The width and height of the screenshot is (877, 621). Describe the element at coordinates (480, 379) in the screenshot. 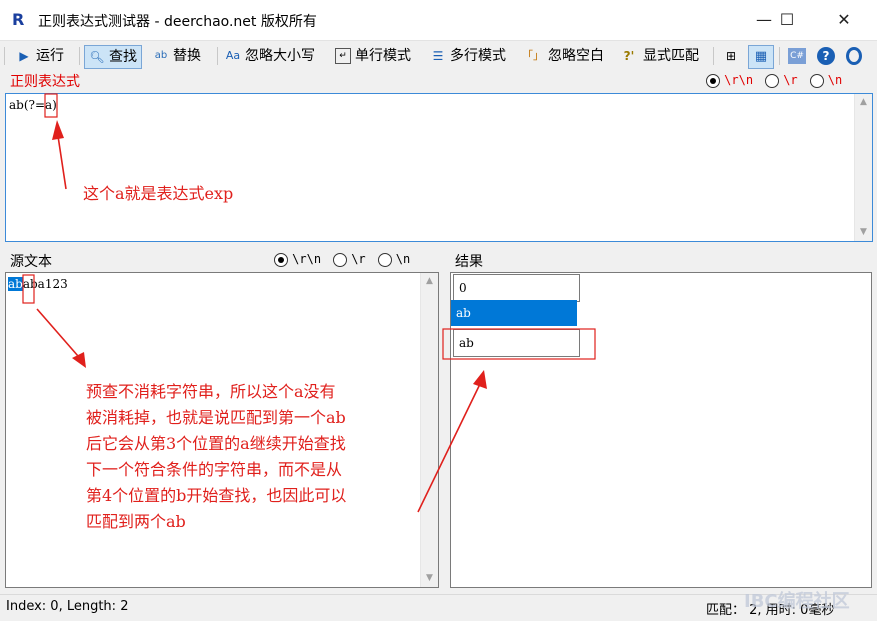

I see `result-arrow-head` at that location.